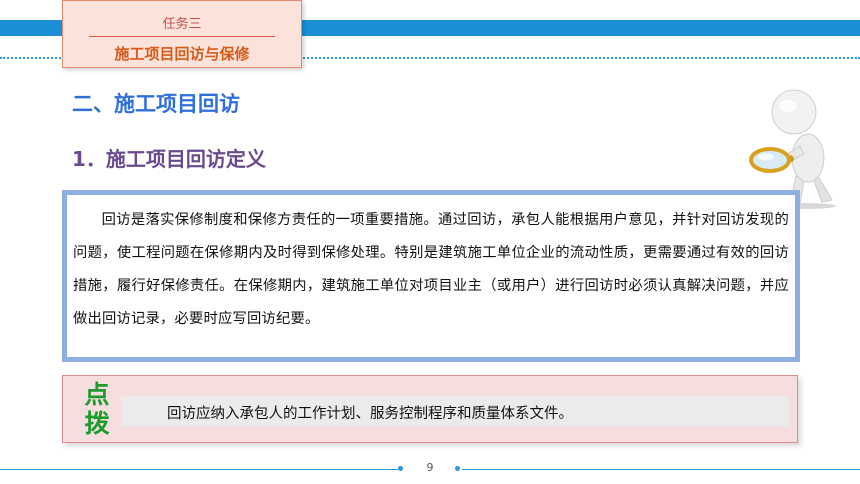 This screenshot has height=484, width=860. Describe the element at coordinates (182, 54) in the screenshot. I see `task-title: 施工项目回访与保修` at that location.